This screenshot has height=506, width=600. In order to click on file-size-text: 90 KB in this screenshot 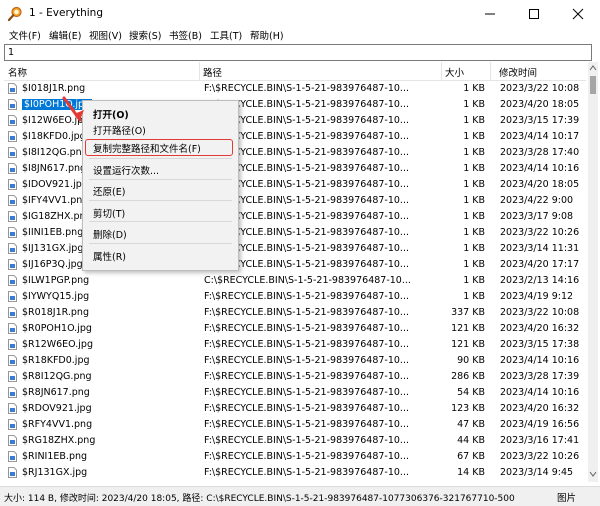, I will do `click(471, 360)`.